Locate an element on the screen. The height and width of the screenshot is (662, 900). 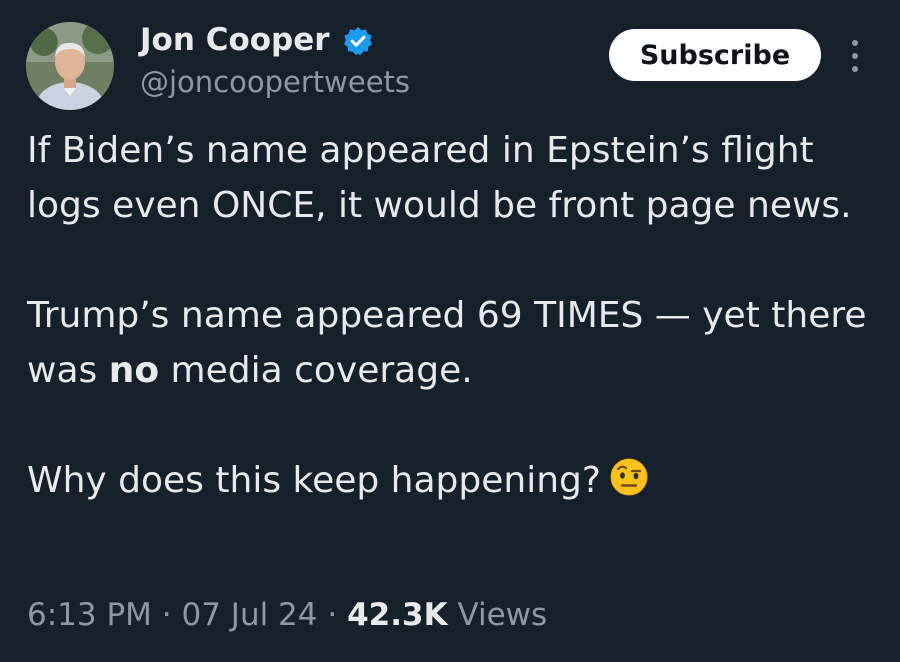
more-options-icon is located at coordinates (855, 56).